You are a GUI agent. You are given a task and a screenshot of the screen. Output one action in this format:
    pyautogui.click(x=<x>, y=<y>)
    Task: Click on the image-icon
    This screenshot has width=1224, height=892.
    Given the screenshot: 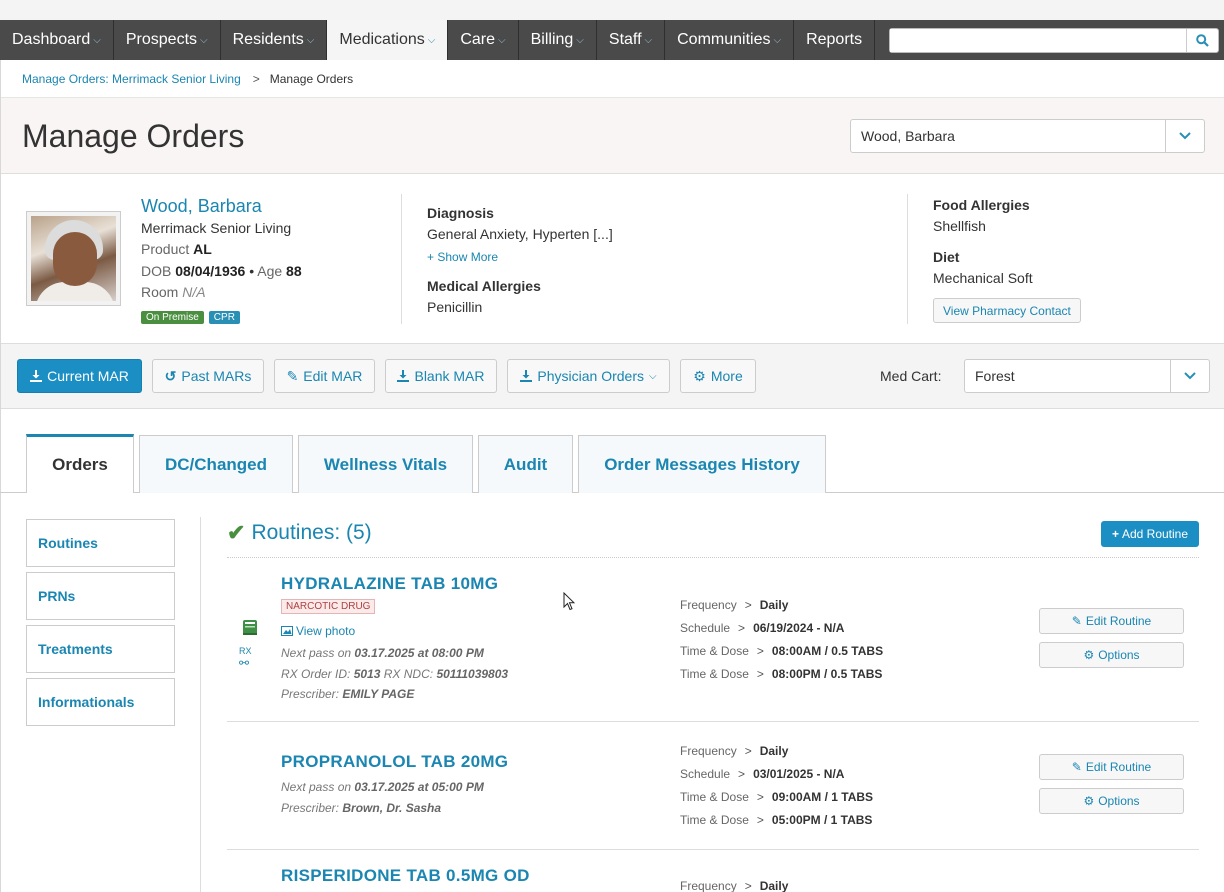 What is the action you would take?
    pyautogui.click(x=287, y=631)
    